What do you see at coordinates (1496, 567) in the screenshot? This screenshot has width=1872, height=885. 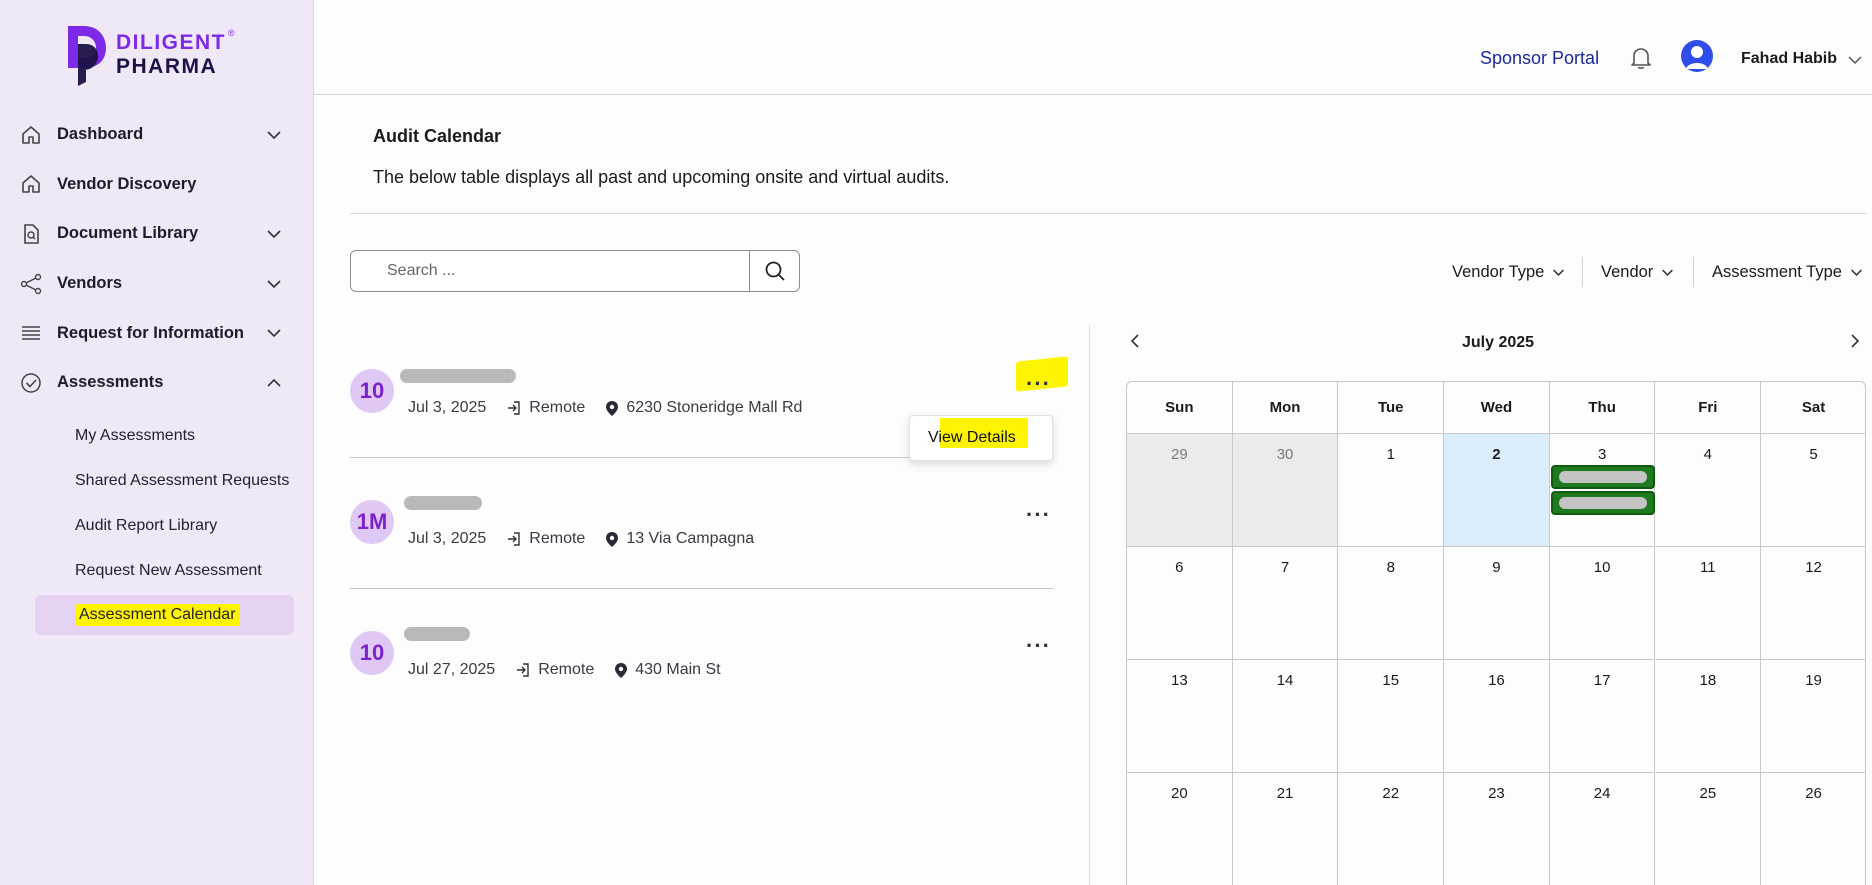 I see `calendar-day-number: 9` at bounding box center [1496, 567].